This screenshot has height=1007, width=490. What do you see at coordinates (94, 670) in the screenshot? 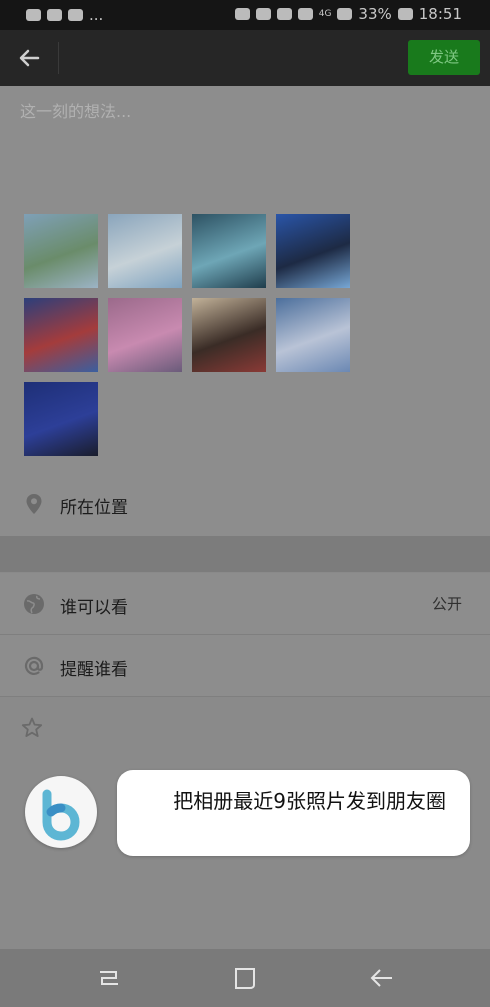
I see `mention-label: 提醒谁看` at bounding box center [94, 670].